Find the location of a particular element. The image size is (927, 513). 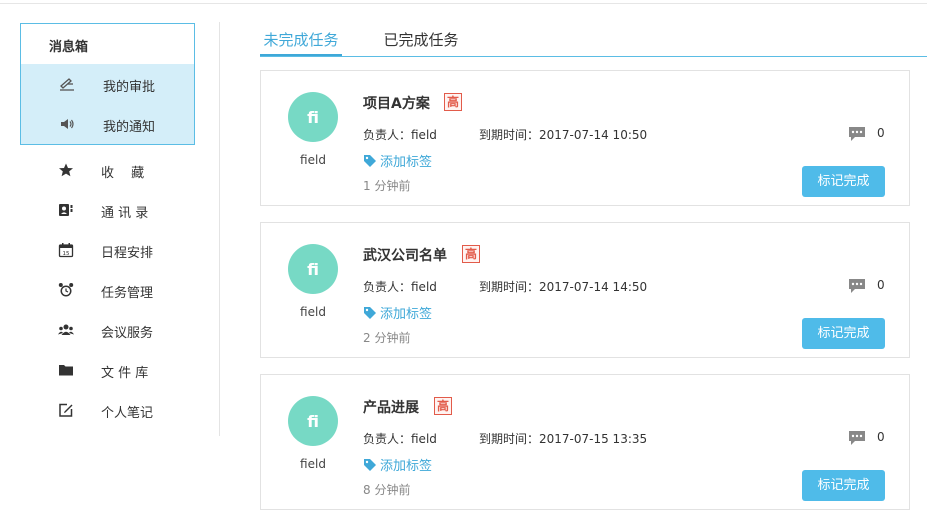

sidebar-item-favorites: 收 藏 is located at coordinates (109, 170).